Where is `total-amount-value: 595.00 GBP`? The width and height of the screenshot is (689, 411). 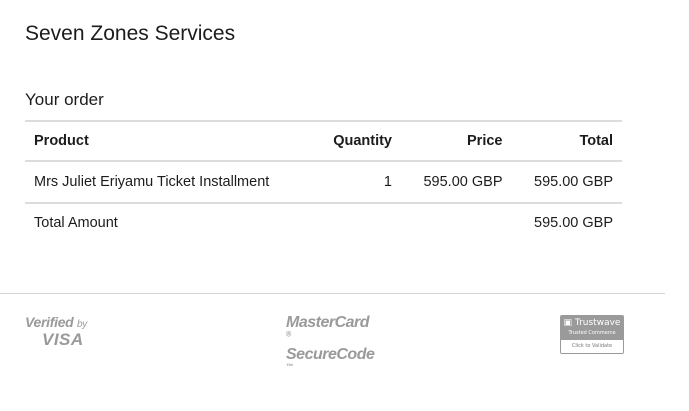 total-amount-value: 595.00 GBP is located at coordinates (573, 223).